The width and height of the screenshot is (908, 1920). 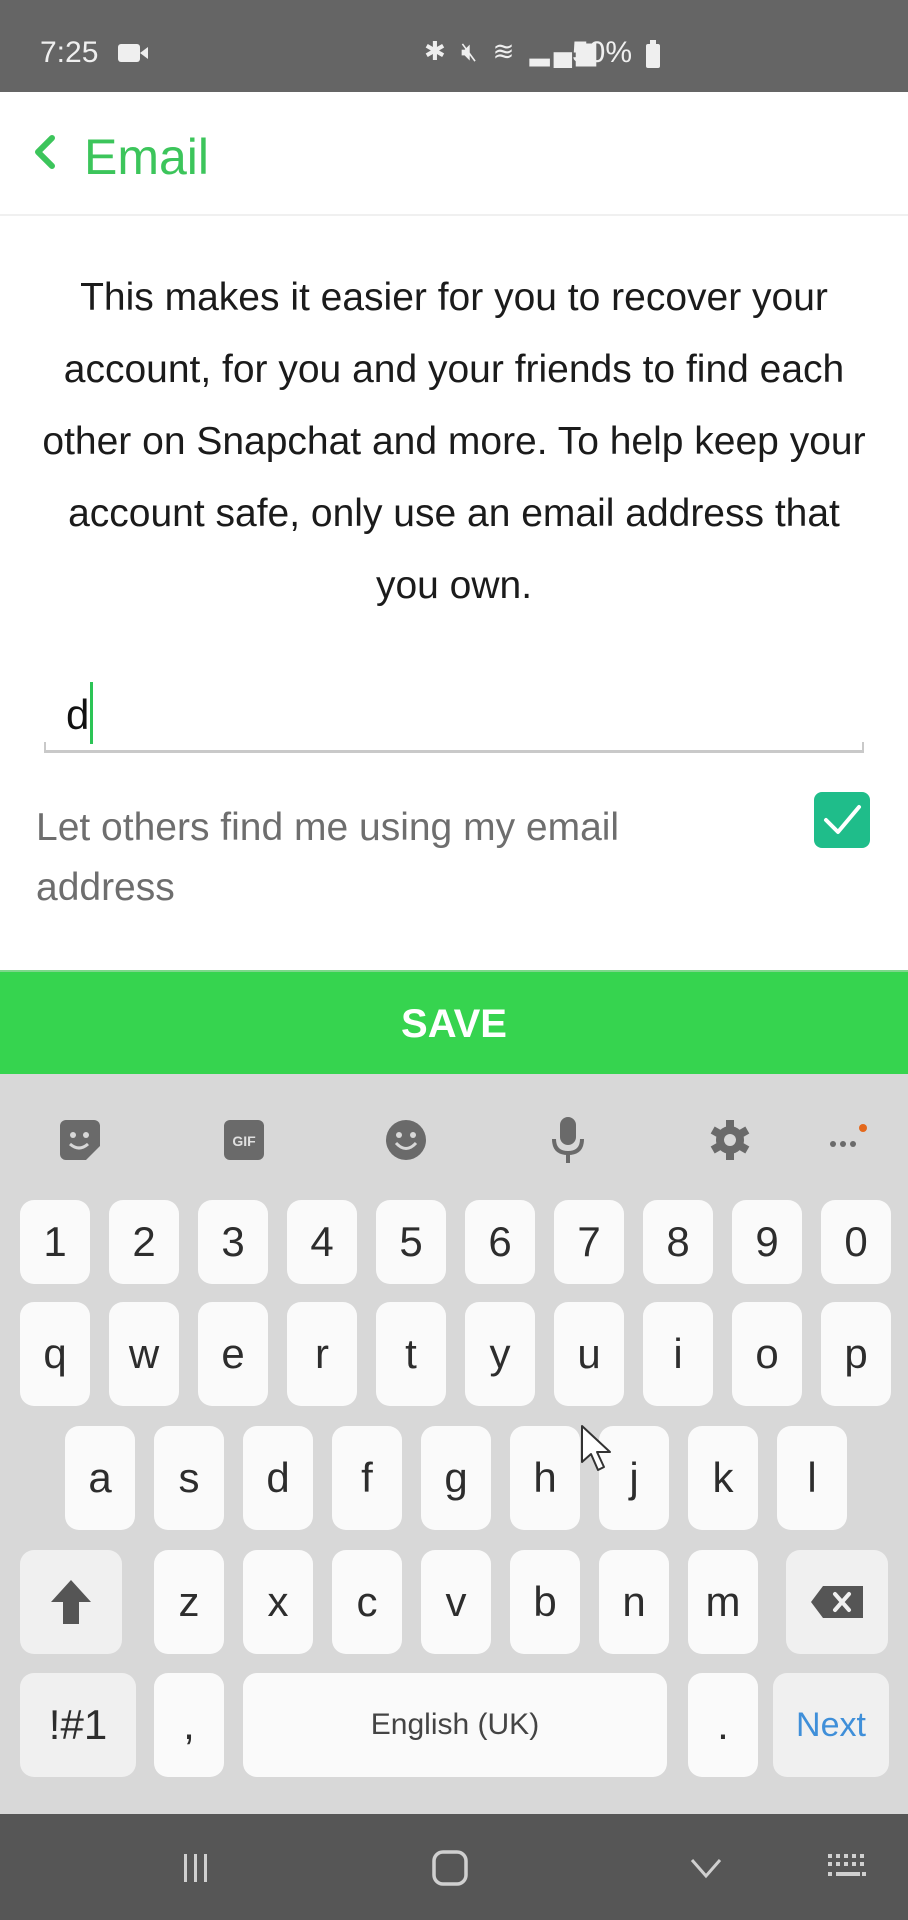 I want to click on emoji-button, so click(x=406, y=1140).